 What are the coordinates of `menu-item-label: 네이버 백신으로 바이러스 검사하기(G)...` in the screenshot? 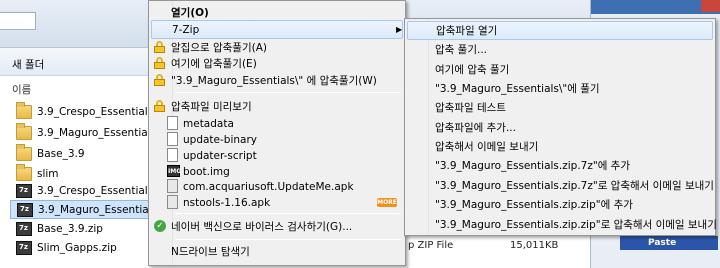 It's located at (262, 227).